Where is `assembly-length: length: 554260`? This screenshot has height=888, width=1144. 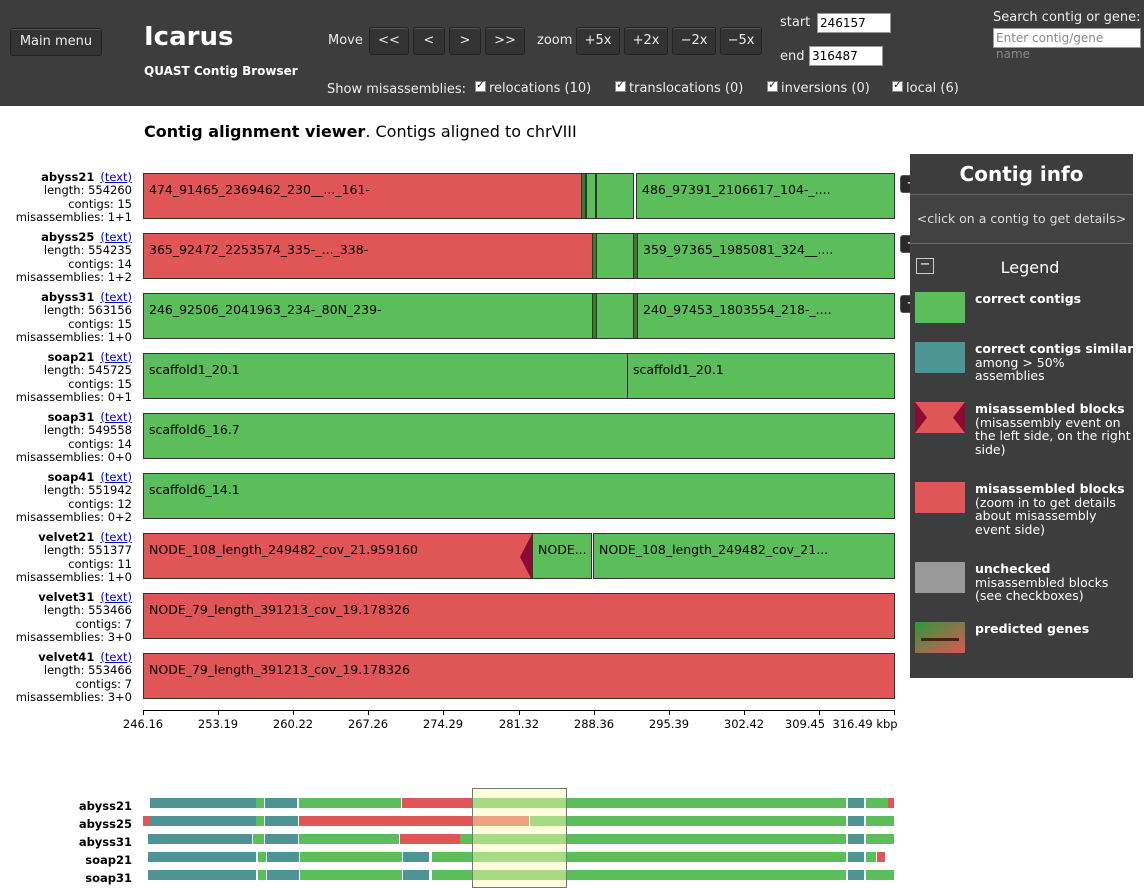
assembly-length: length: 554260 is located at coordinates (87, 190).